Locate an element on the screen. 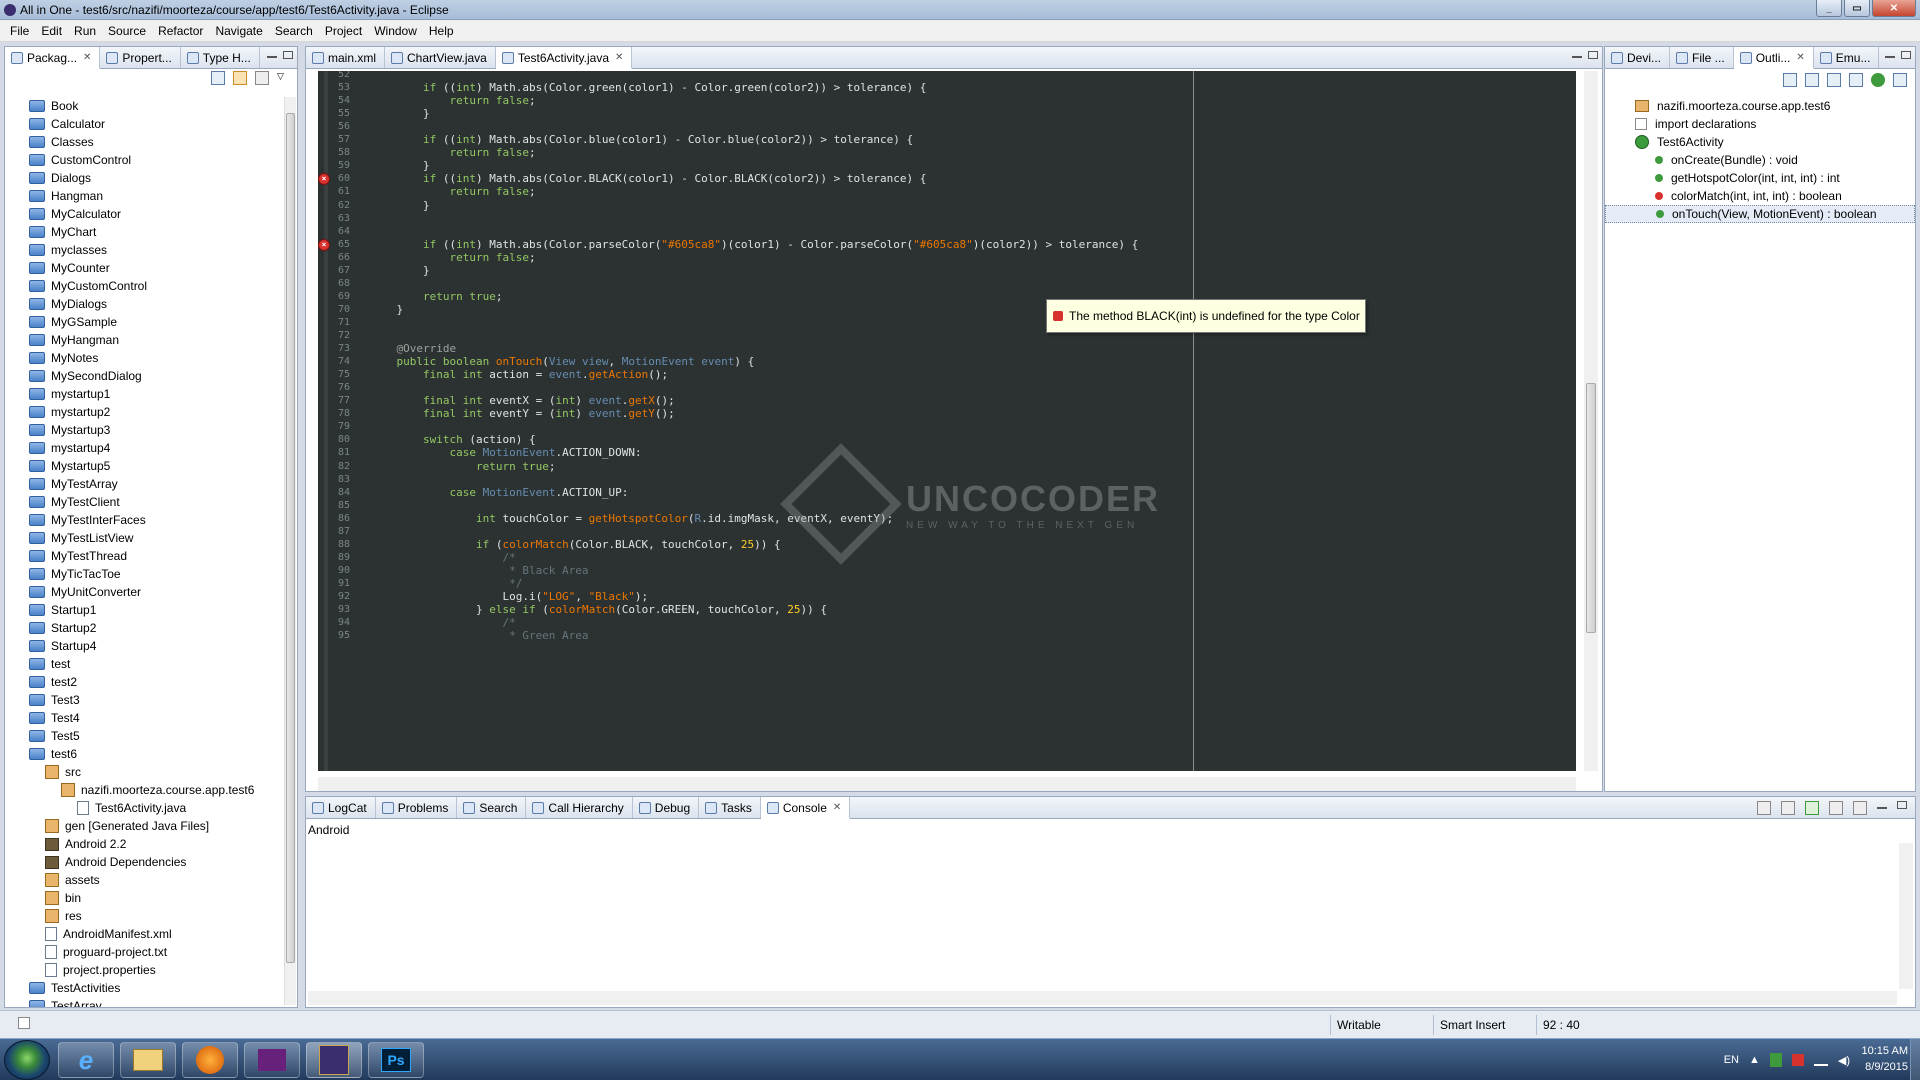  tree-item: project.properties is located at coordinates (144, 970).